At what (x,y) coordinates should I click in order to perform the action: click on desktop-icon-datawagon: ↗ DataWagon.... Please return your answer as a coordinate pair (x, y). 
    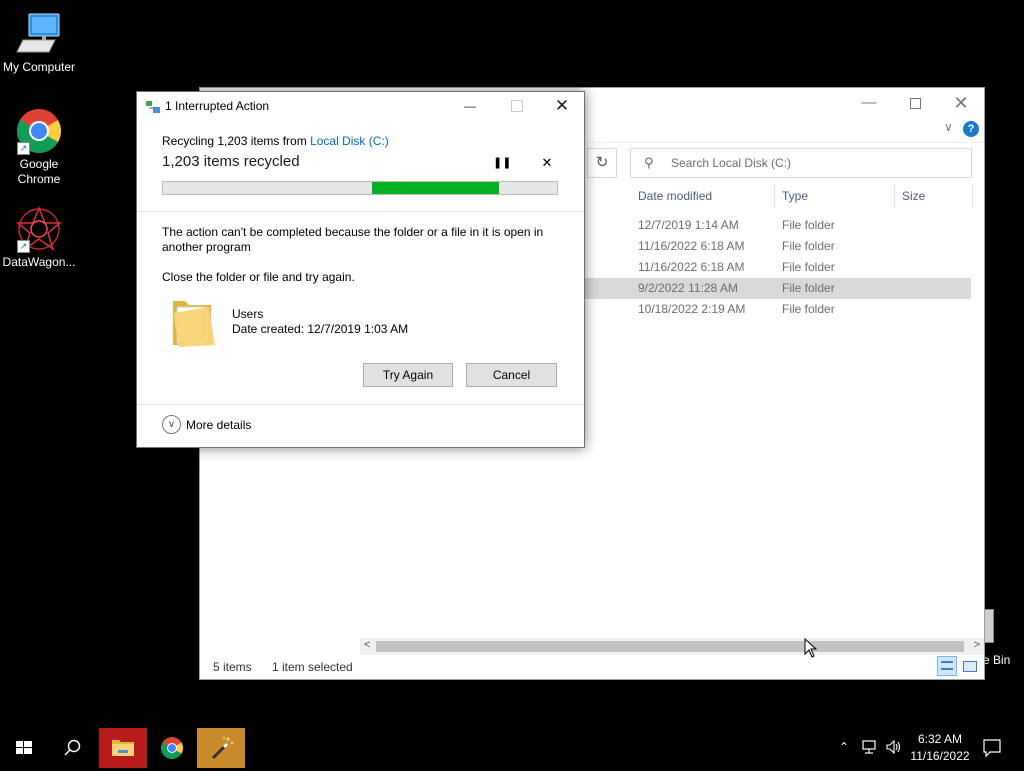
    Looking at the image, I should click on (39, 237).